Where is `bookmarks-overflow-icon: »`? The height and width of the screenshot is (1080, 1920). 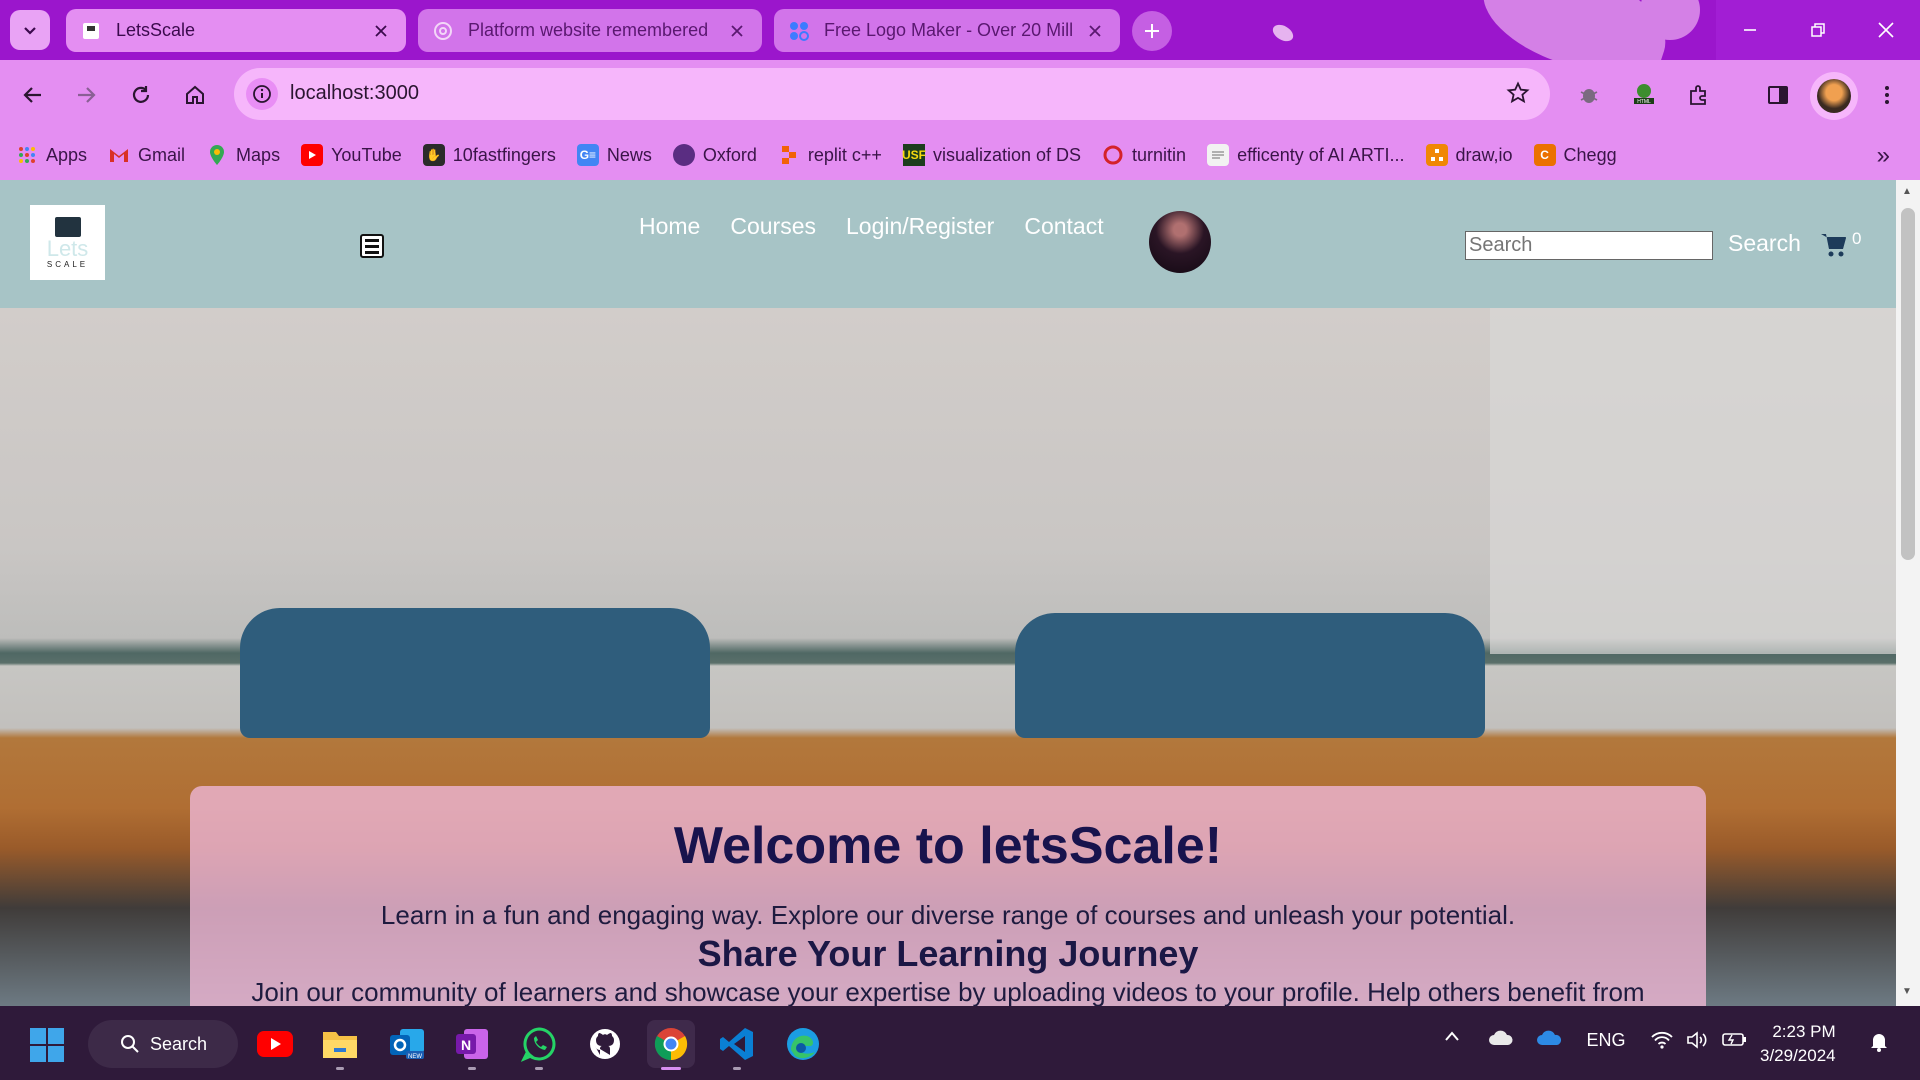
bookmarks-overflow-icon: » is located at coordinates (1883, 156).